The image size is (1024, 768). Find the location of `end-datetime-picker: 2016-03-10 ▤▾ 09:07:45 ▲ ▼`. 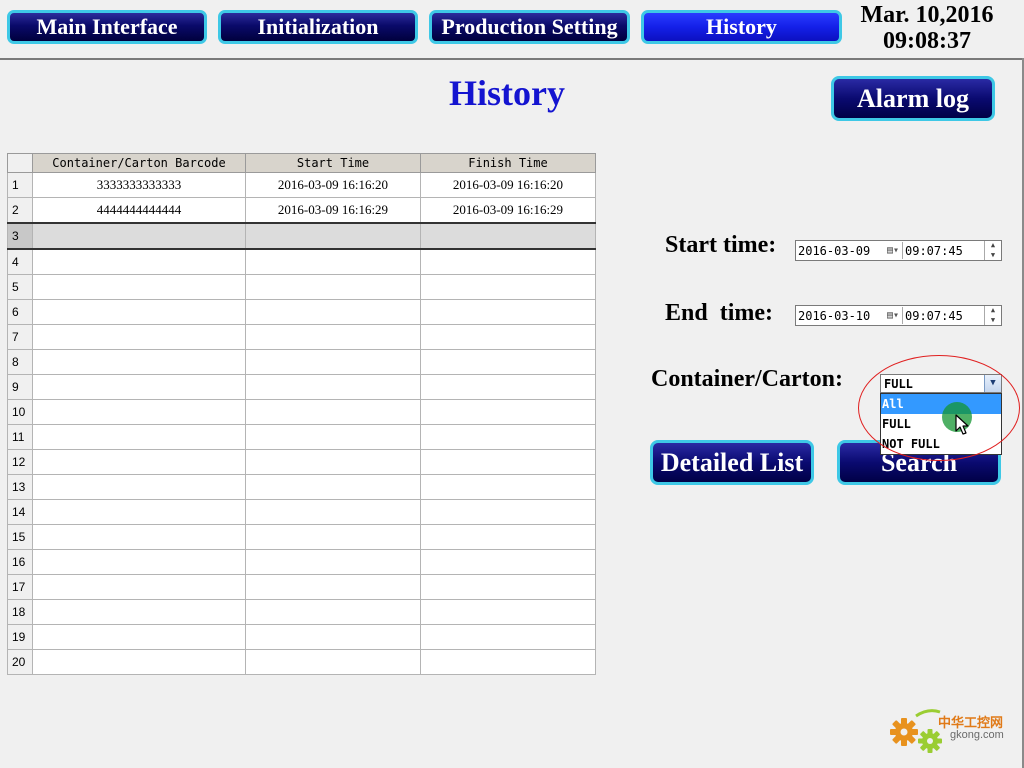

end-datetime-picker: 2016-03-10 ▤▾ 09:07:45 ▲ ▼ is located at coordinates (898, 315).